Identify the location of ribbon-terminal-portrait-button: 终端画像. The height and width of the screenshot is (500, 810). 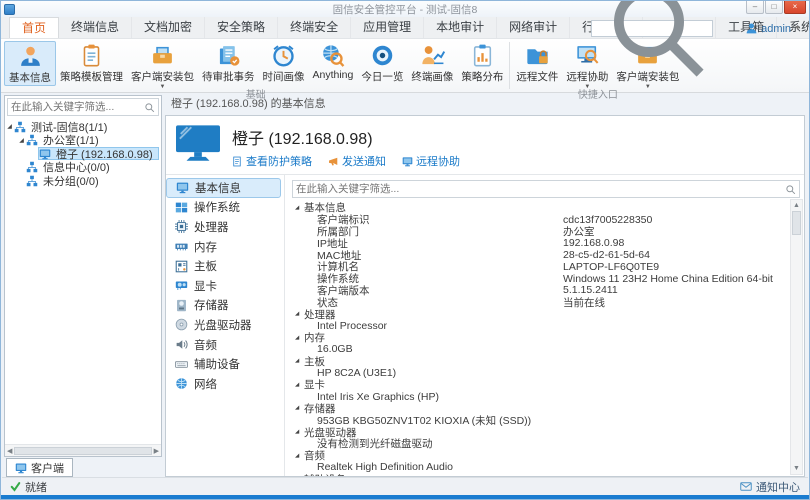
(432, 62).